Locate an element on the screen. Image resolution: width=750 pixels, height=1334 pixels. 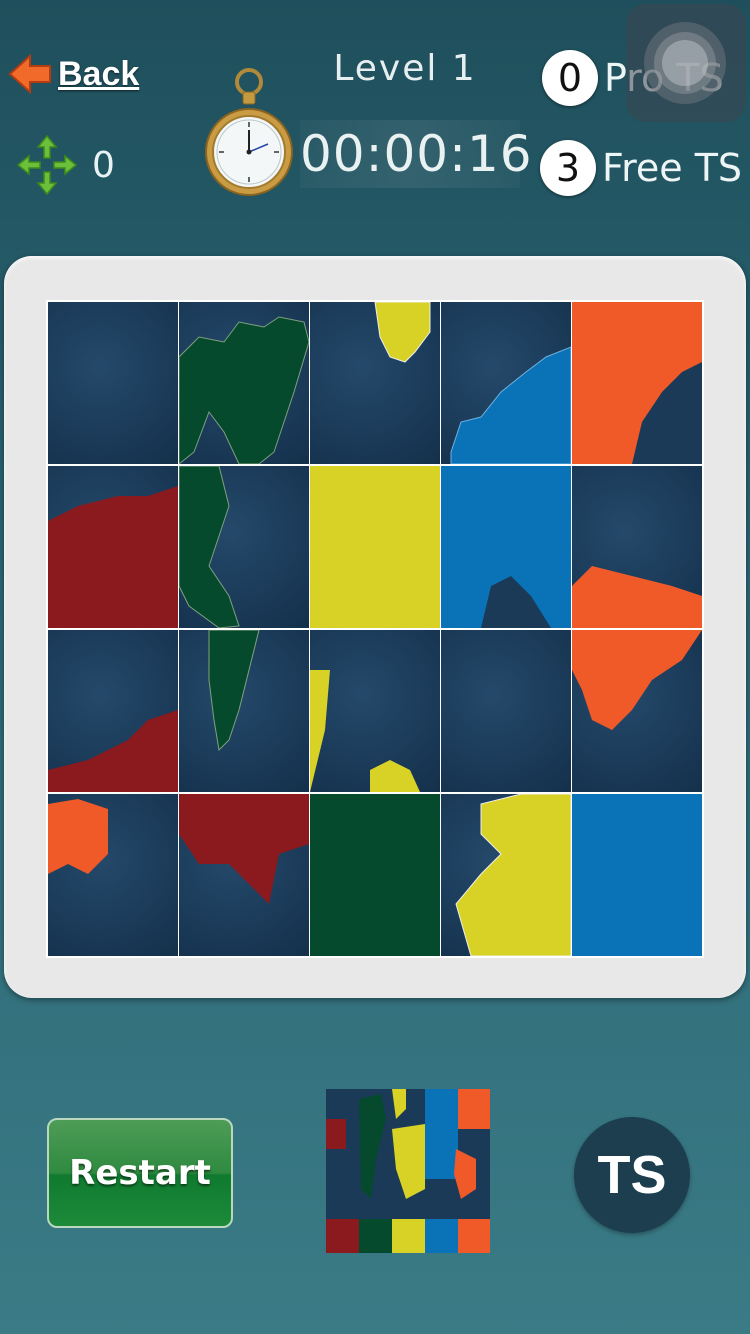
restart-button: Restart is located at coordinates (140, 1173).